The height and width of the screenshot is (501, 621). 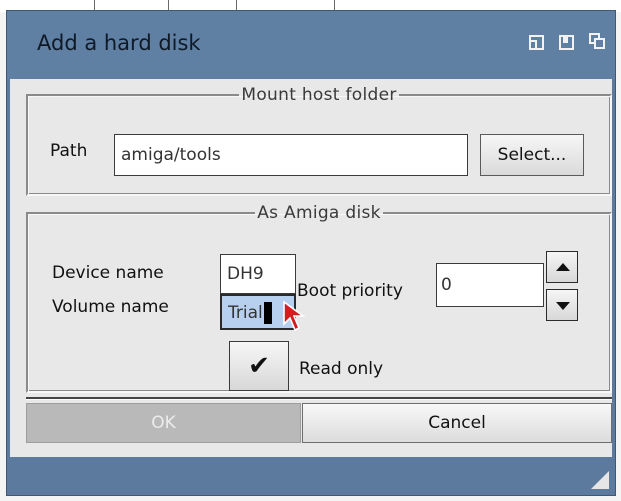 What do you see at coordinates (319, 398) in the screenshot?
I see `button-separator` at bounding box center [319, 398].